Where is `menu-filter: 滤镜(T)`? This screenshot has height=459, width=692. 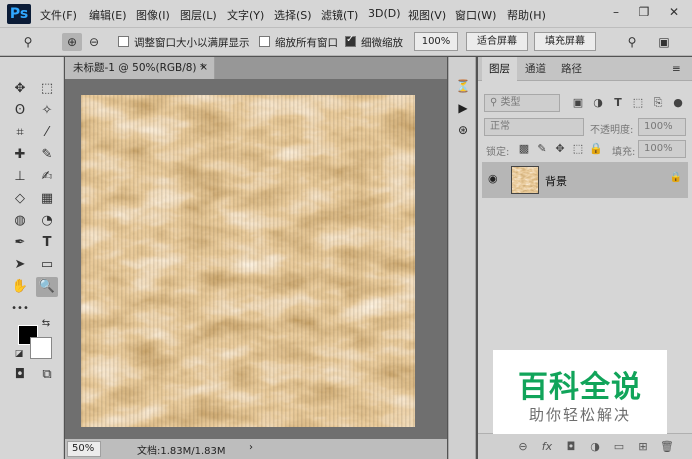
menu-filter: 滤镜(T) is located at coordinates (339, 15).